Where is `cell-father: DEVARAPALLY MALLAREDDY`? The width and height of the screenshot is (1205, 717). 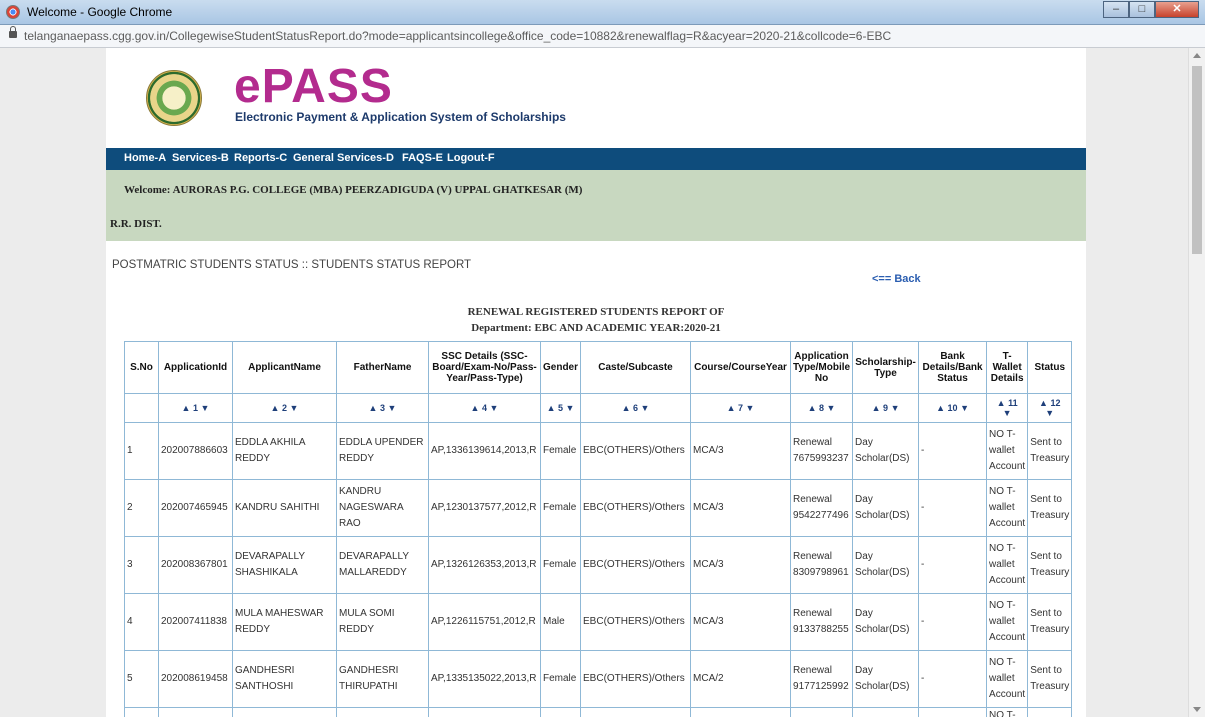 cell-father: DEVARAPALLY MALLAREDDY is located at coordinates (382, 565).